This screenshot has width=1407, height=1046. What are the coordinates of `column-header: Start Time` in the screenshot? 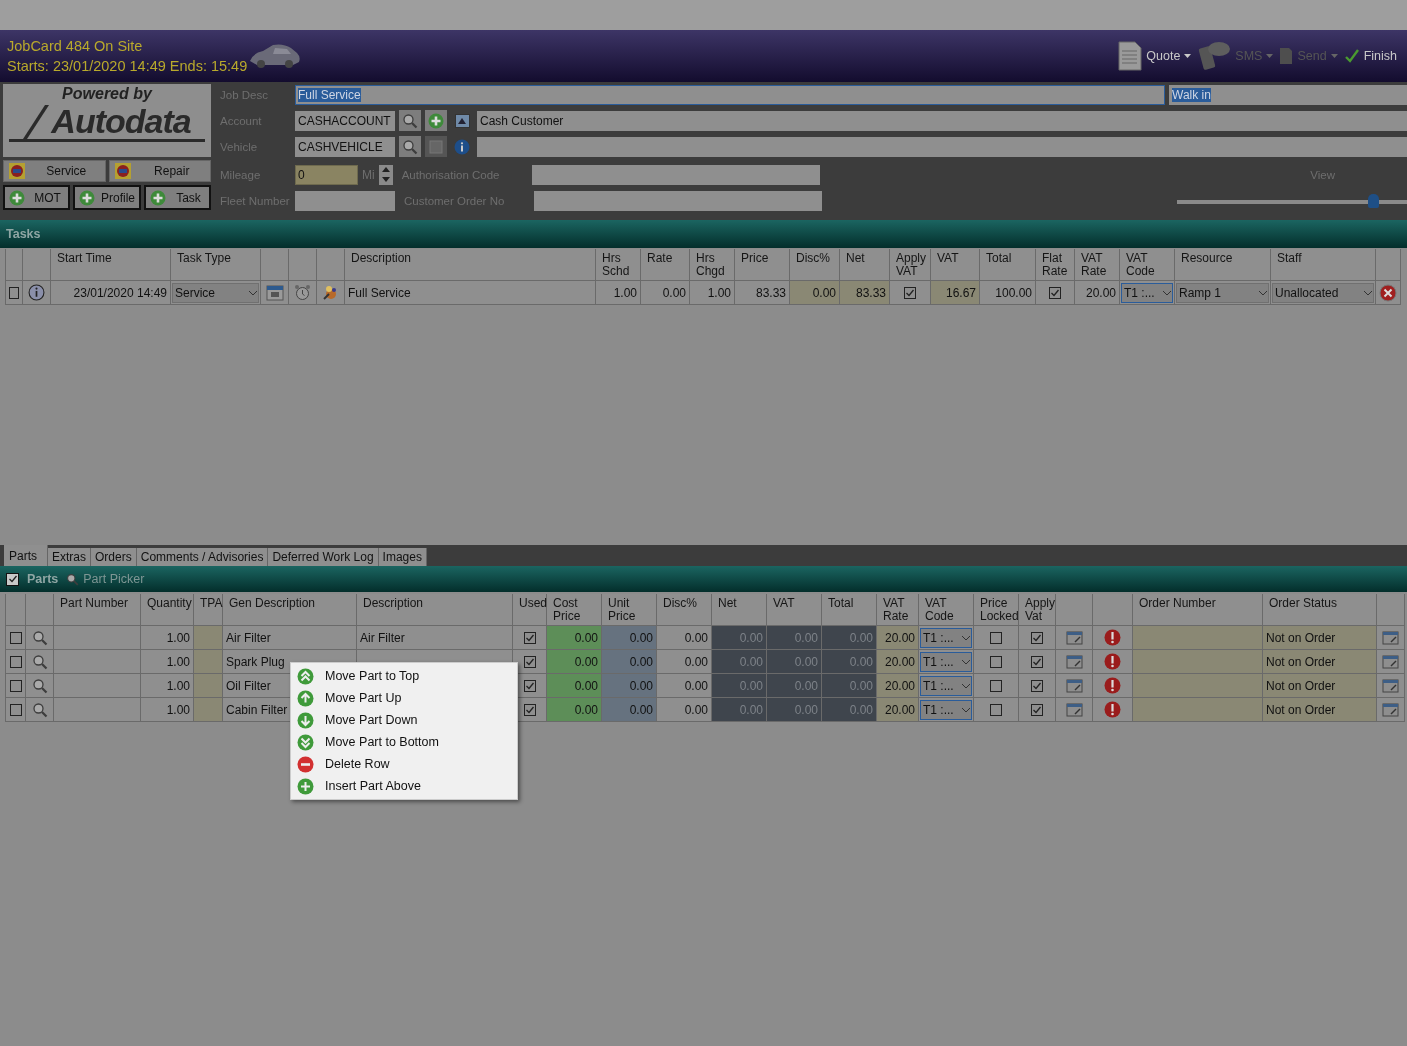 It's located at (111, 265).